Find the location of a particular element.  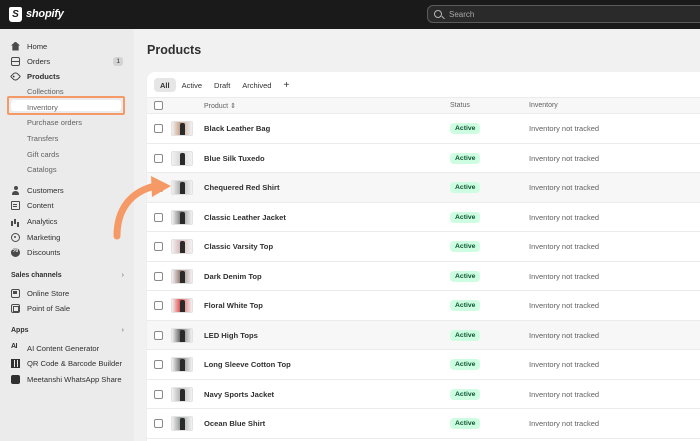

product-name-link: Classic Leather Jacket is located at coordinates (245, 217).